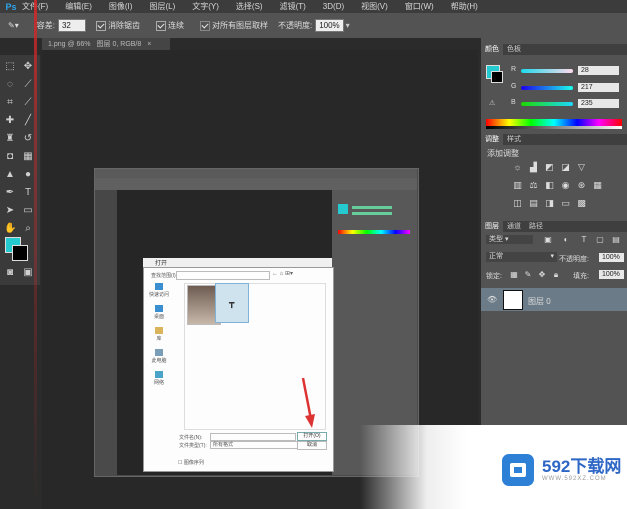 Image resolution: width=627 pixels, height=509 pixels. What do you see at coordinates (232, 303) in the screenshot?
I see `file-thumbnail-selected: ┳` at bounding box center [232, 303].